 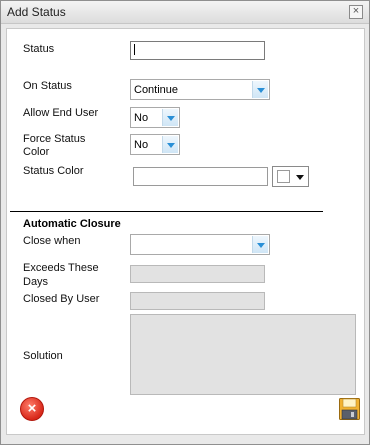 What do you see at coordinates (47, 86) in the screenshot?
I see `on-status-label: On Status` at bounding box center [47, 86].